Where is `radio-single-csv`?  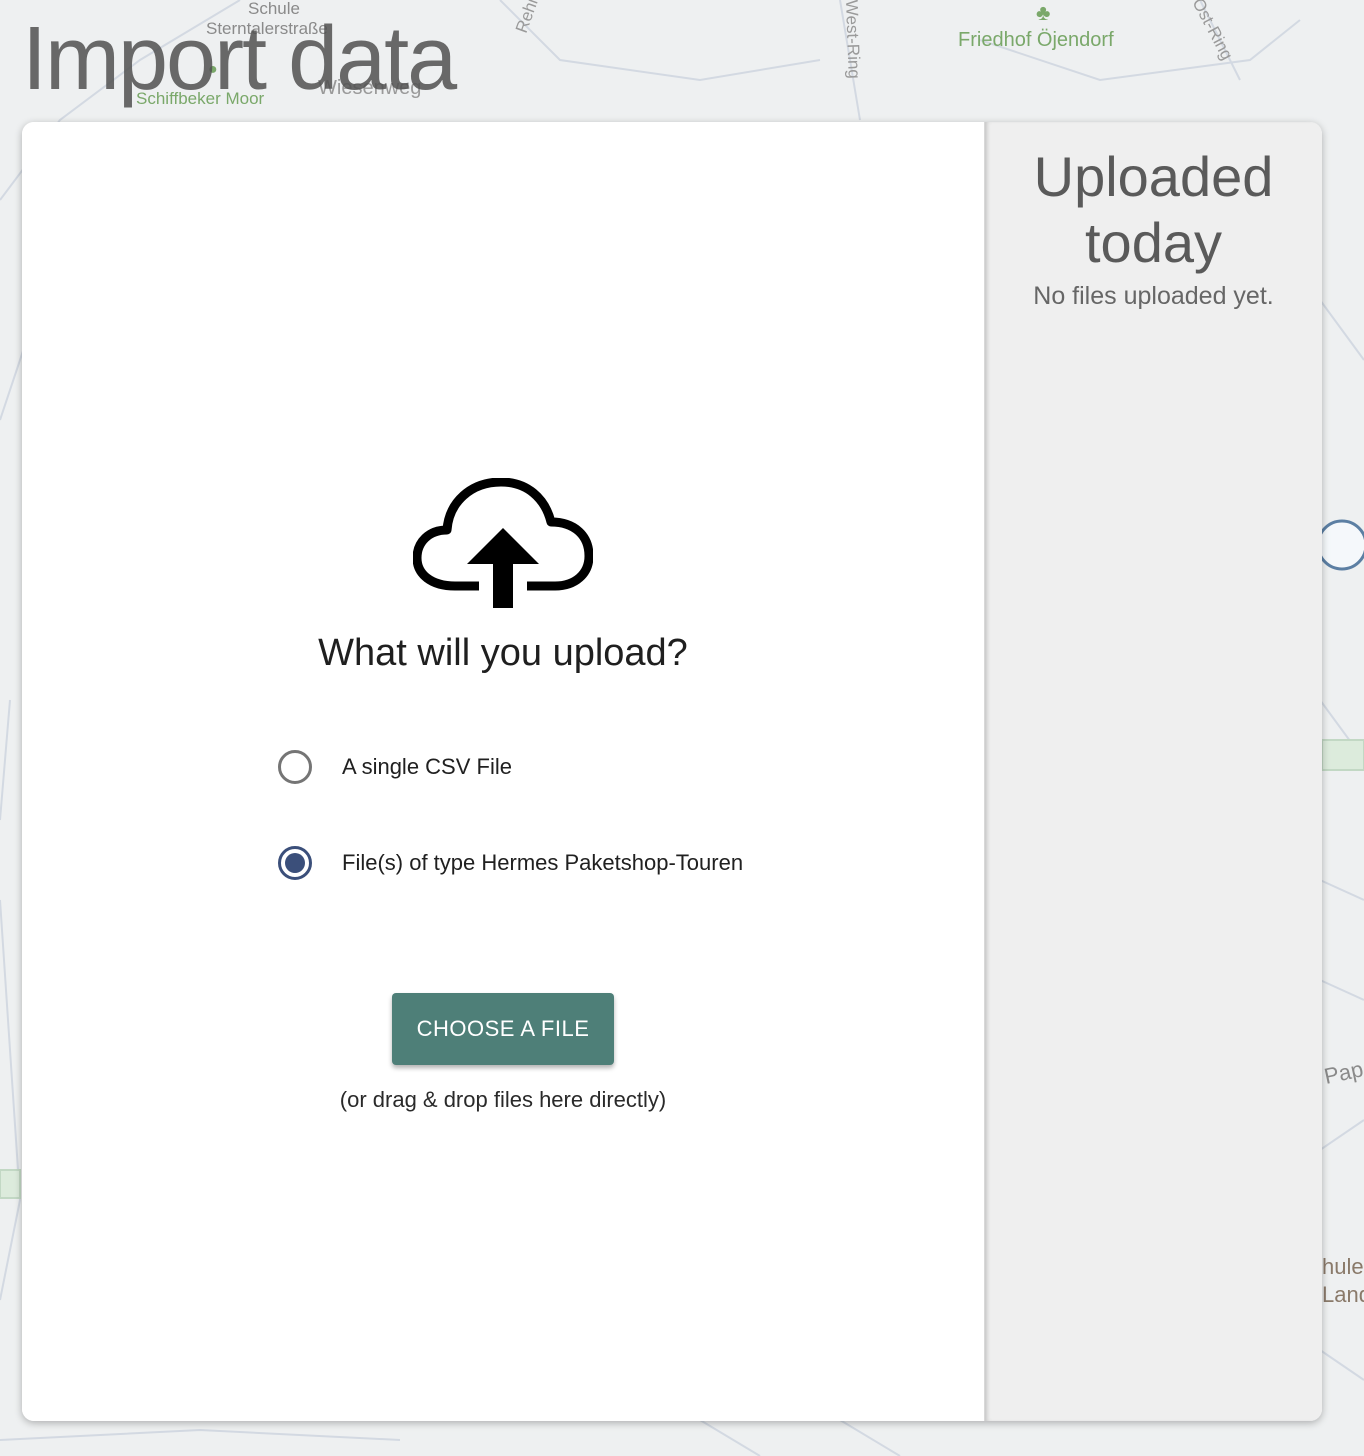 radio-single-csv is located at coordinates (295, 767).